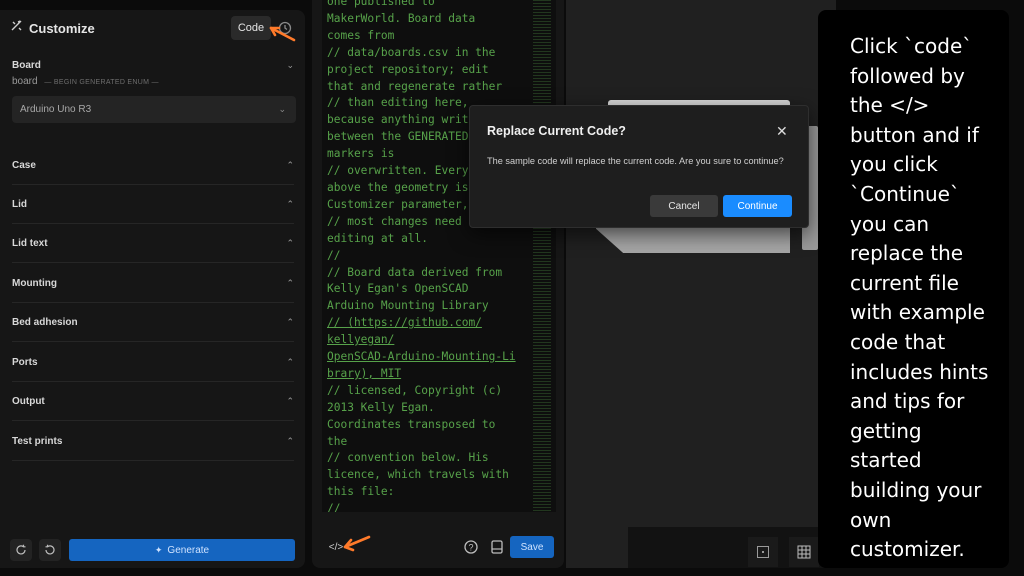 Image resolution: width=1024 pixels, height=576 pixels. I want to click on section-label: Ports, so click(25, 362).